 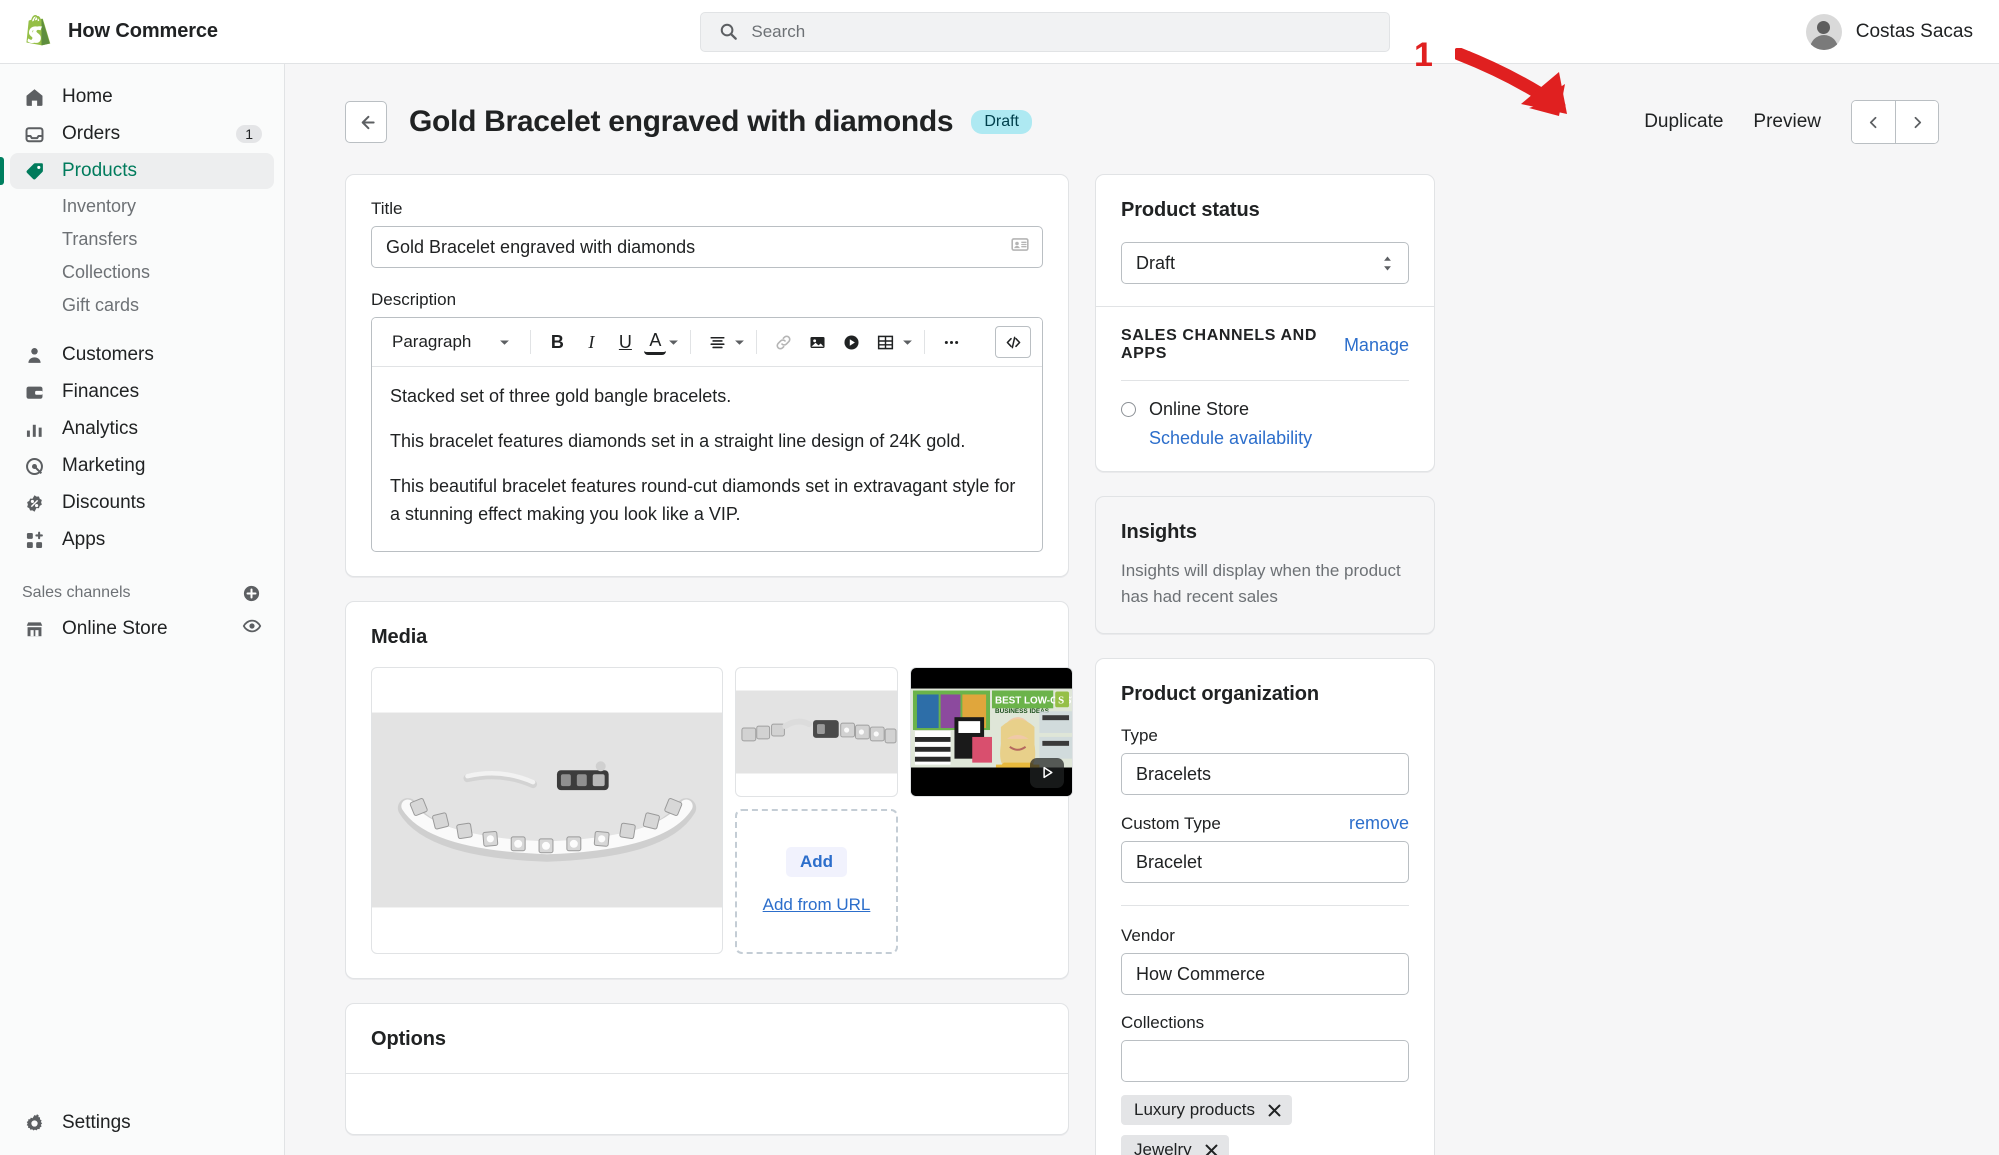 I want to click on sidebar-item-customers: Customers, so click(x=142, y=355).